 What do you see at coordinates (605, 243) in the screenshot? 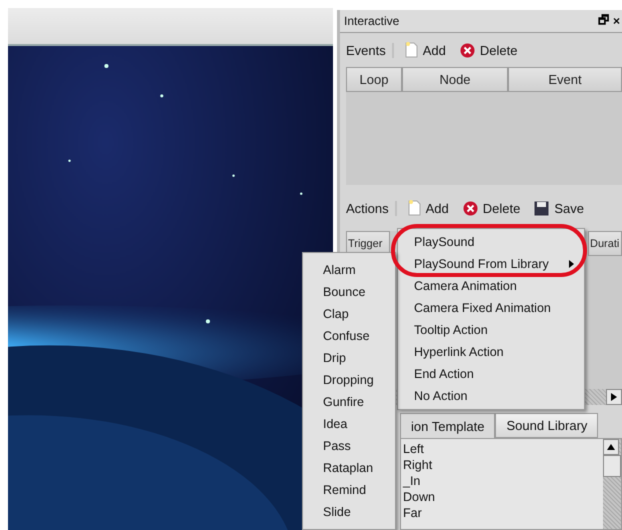
I see `column-header: Durati` at bounding box center [605, 243].